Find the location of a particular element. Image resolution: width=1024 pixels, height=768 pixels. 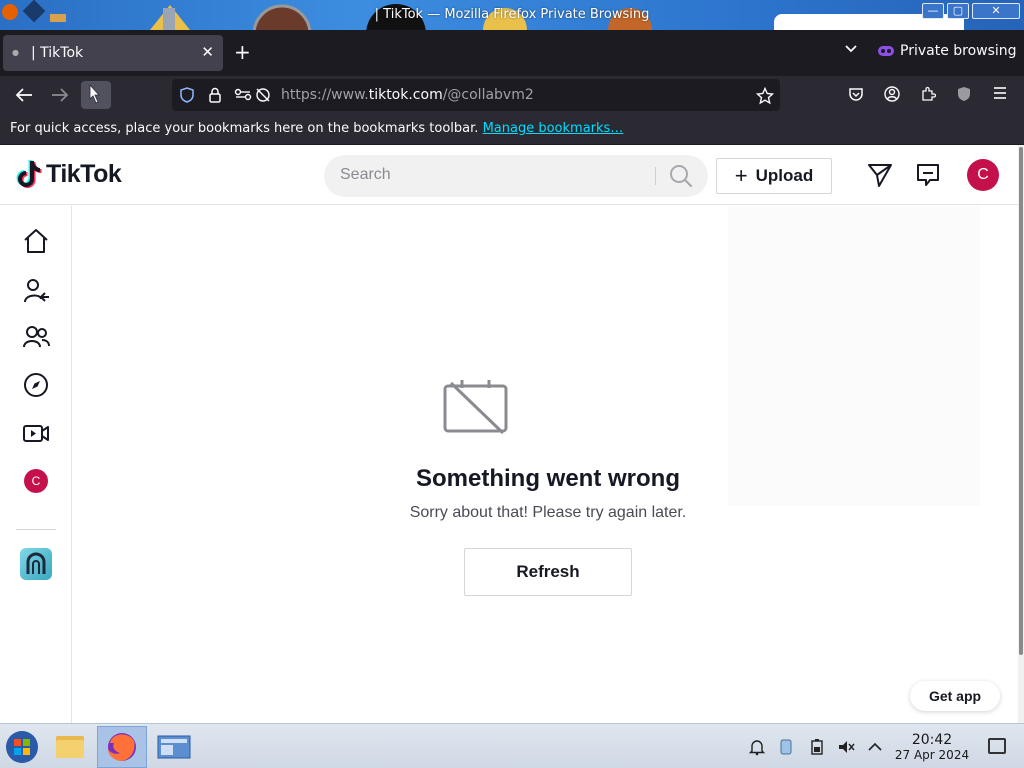

clipboard-tray-icon is located at coordinates (786, 747).